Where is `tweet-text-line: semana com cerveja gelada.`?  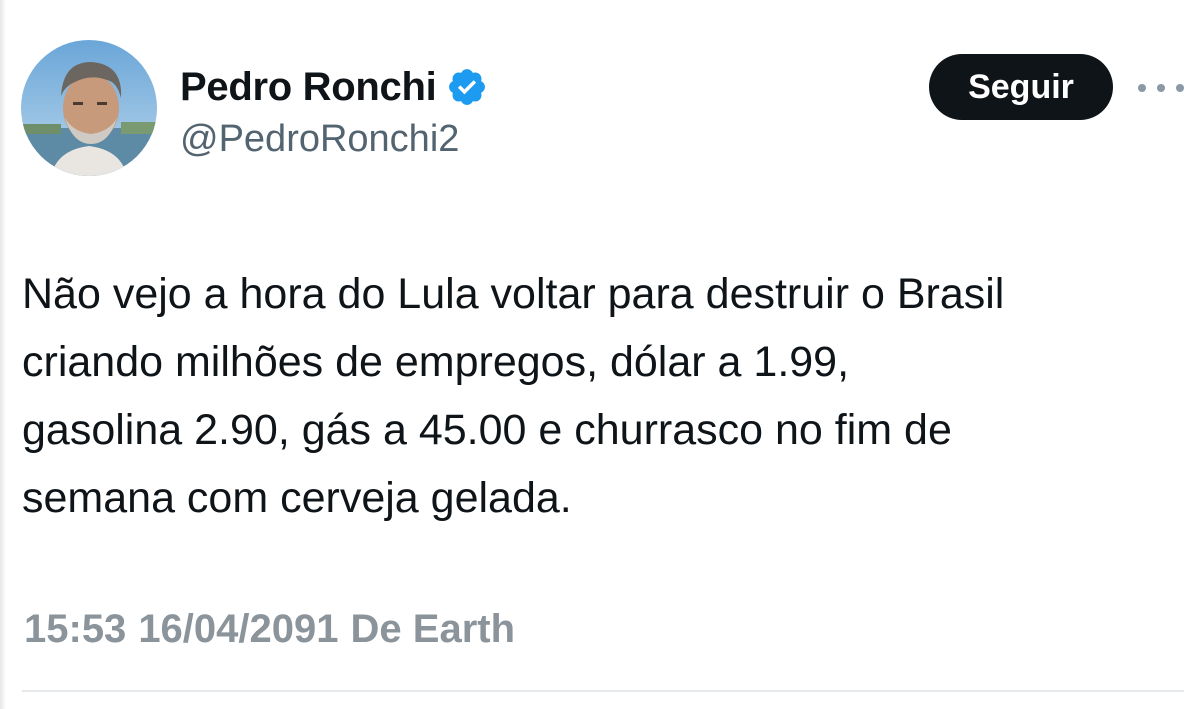
tweet-text-line: semana com cerveja gelada. is located at coordinates (297, 498).